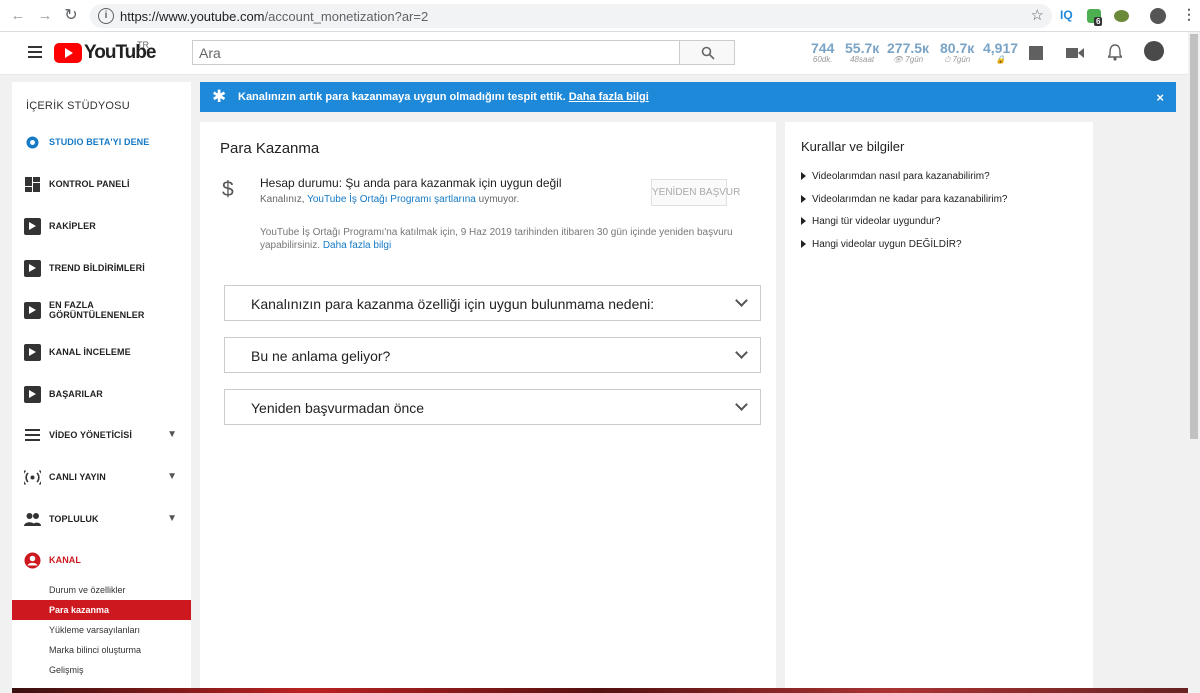 The image size is (1200, 693). What do you see at coordinates (32, 184) in the screenshot?
I see `dashboard-icon` at bounding box center [32, 184].